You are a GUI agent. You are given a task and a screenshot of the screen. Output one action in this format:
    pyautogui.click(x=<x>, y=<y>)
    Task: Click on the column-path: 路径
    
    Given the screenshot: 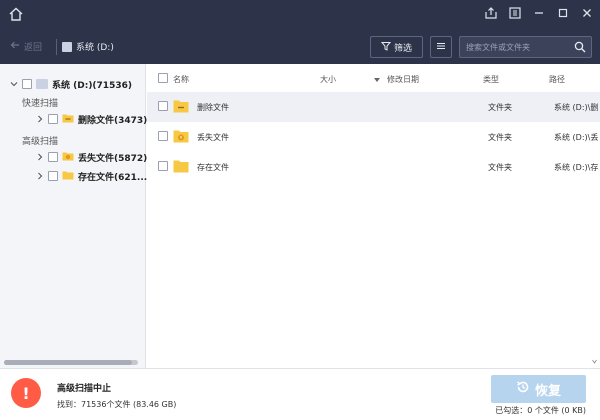 What is the action you would take?
    pyautogui.click(x=557, y=79)
    